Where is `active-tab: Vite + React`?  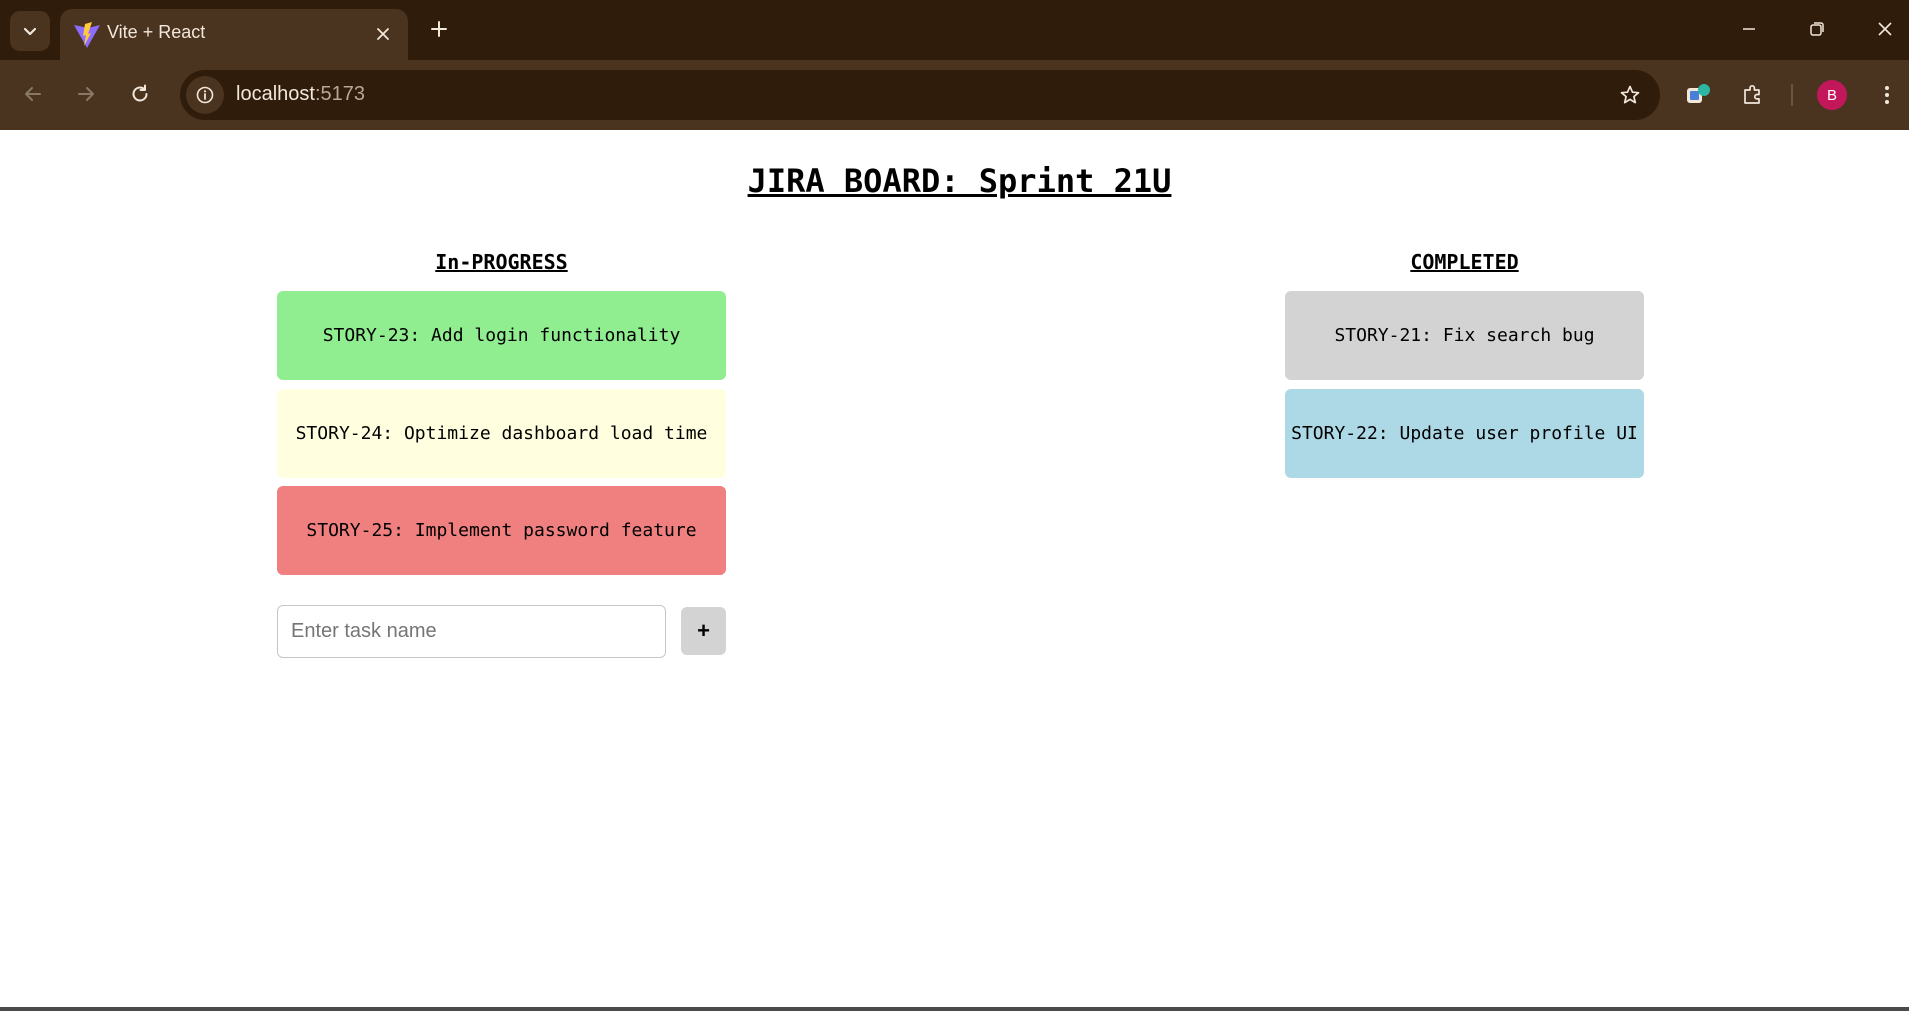 active-tab: Vite + React is located at coordinates (234, 34).